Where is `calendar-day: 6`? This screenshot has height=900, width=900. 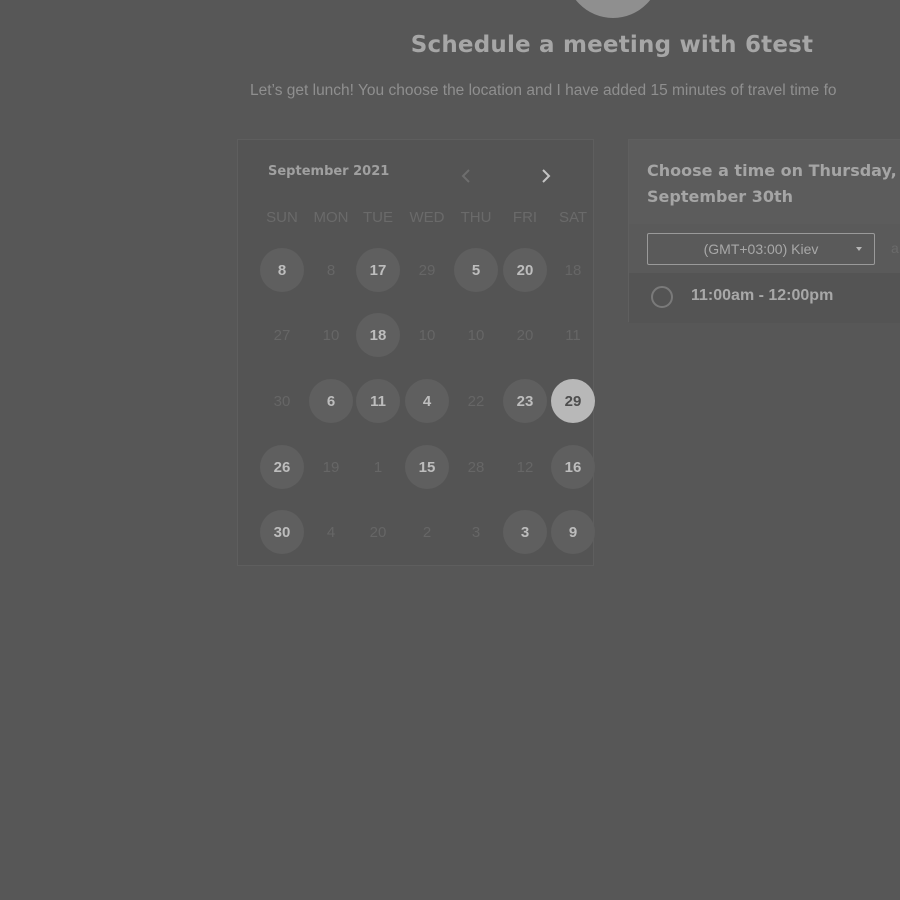 calendar-day: 6 is located at coordinates (331, 401).